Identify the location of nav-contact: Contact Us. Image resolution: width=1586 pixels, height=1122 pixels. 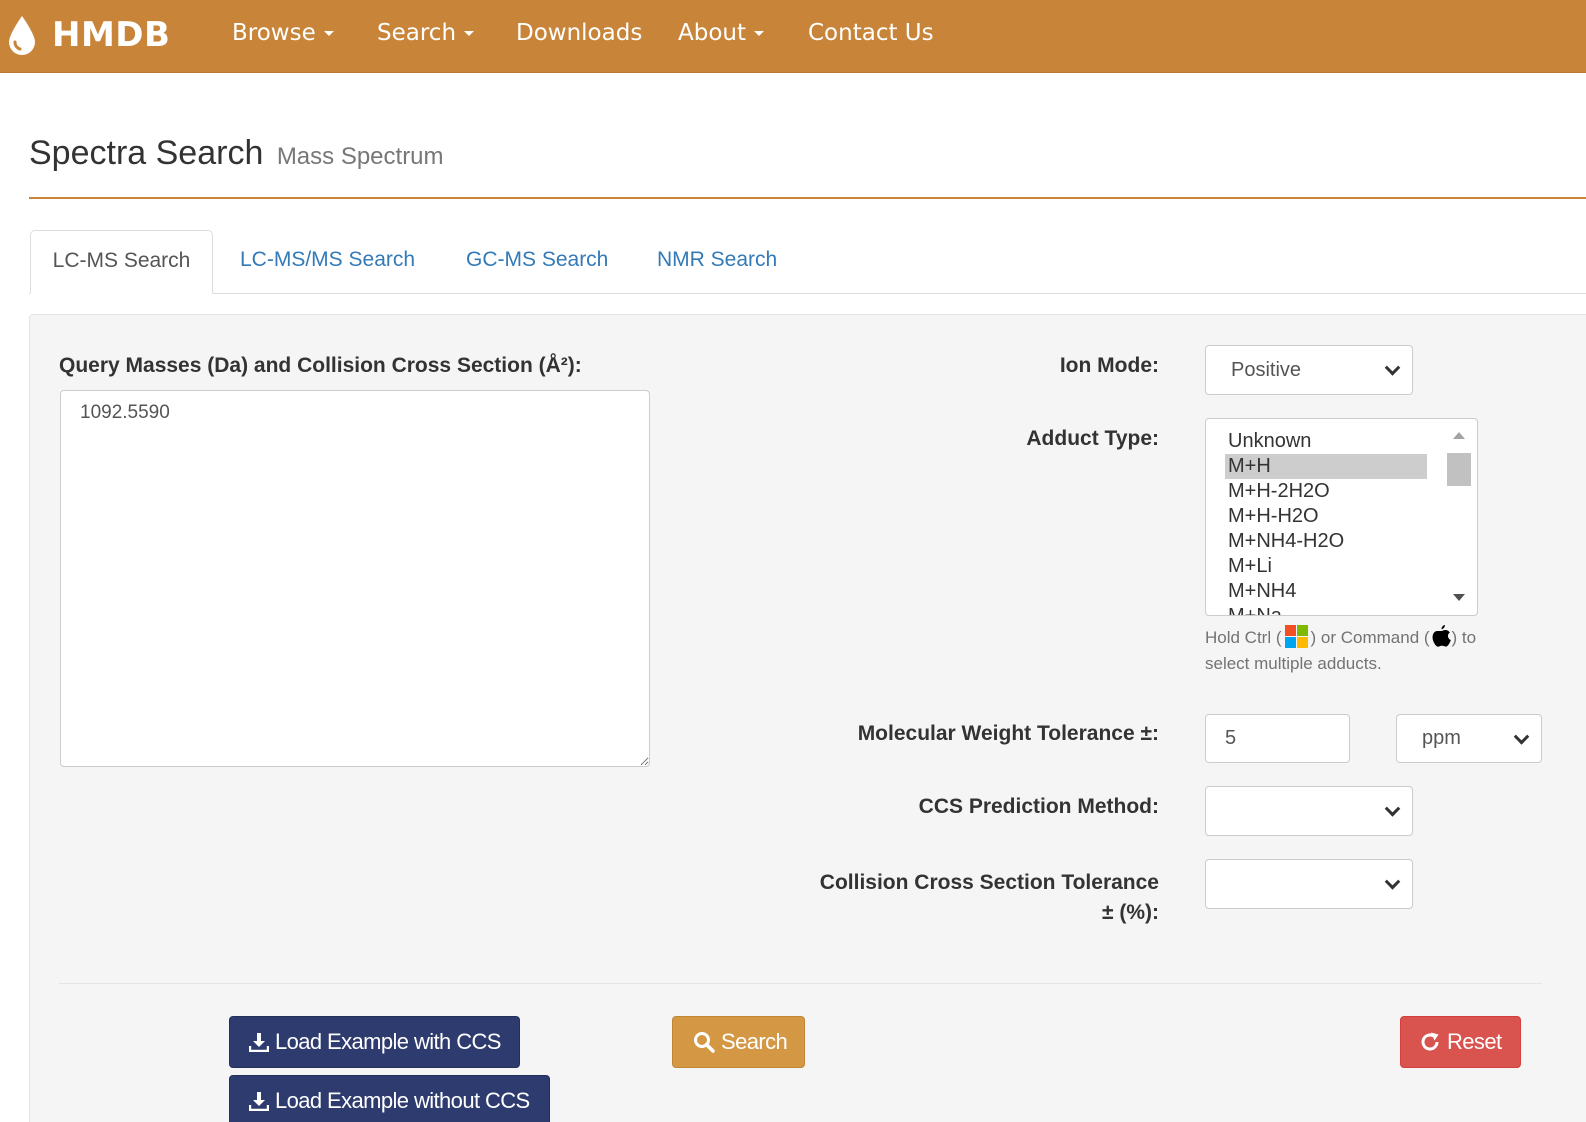
(871, 33).